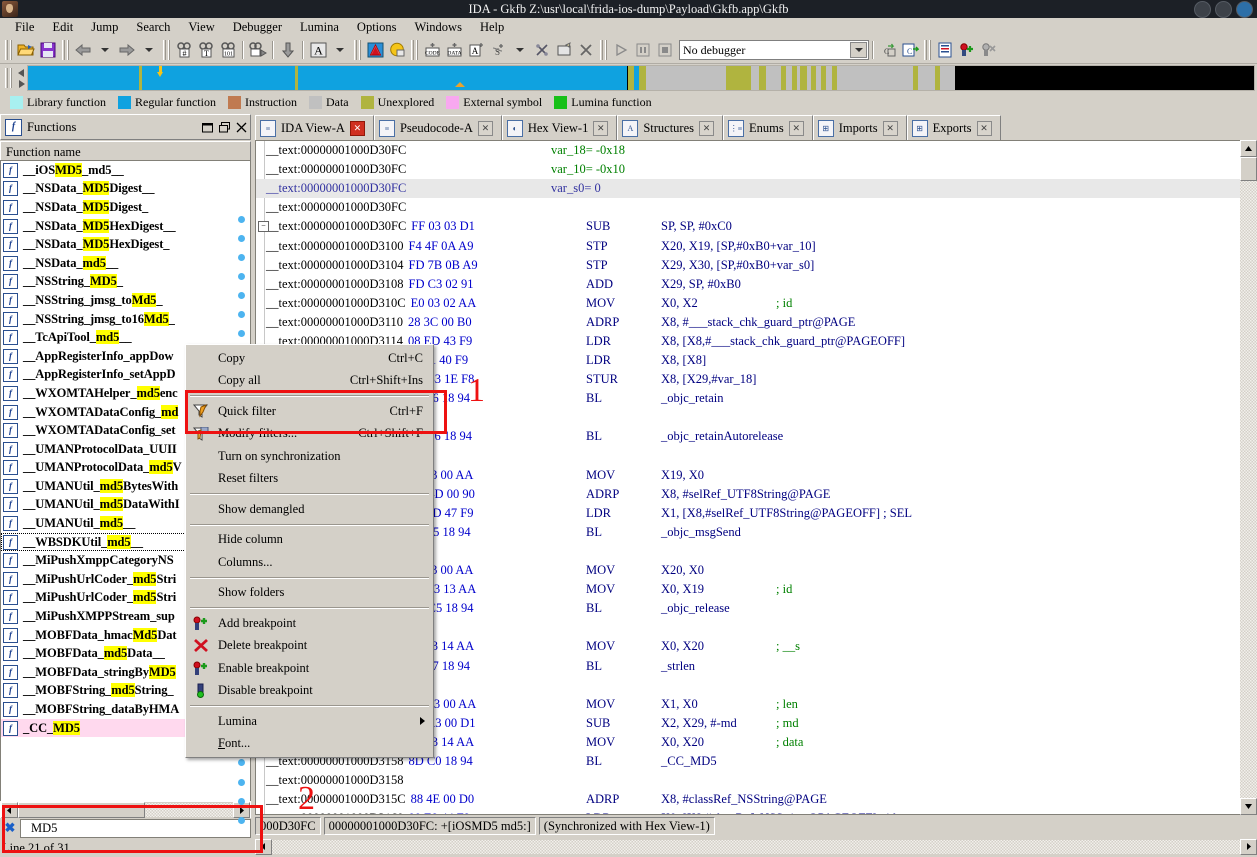  What do you see at coordinates (454, 50) in the screenshot?
I see `make-data-icon: DATA` at bounding box center [454, 50].